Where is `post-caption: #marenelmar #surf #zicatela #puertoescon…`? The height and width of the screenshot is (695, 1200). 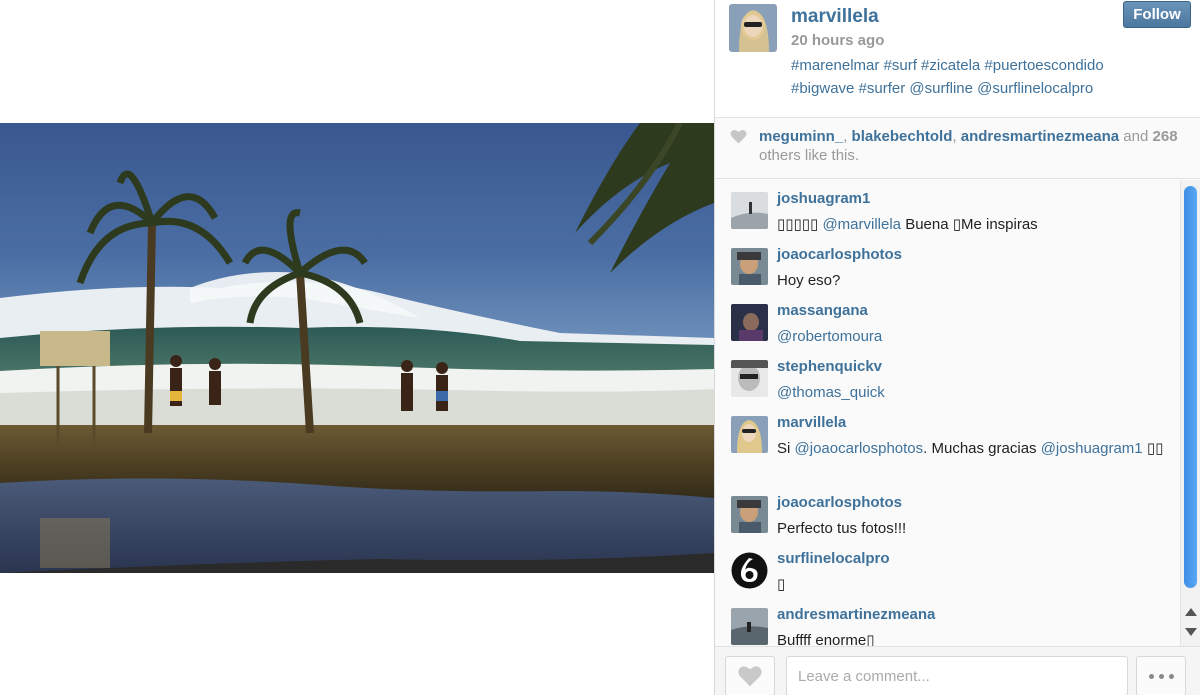
post-caption: #marenelmar #surf #zicatela #puertoescon… is located at coordinates (976, 77).